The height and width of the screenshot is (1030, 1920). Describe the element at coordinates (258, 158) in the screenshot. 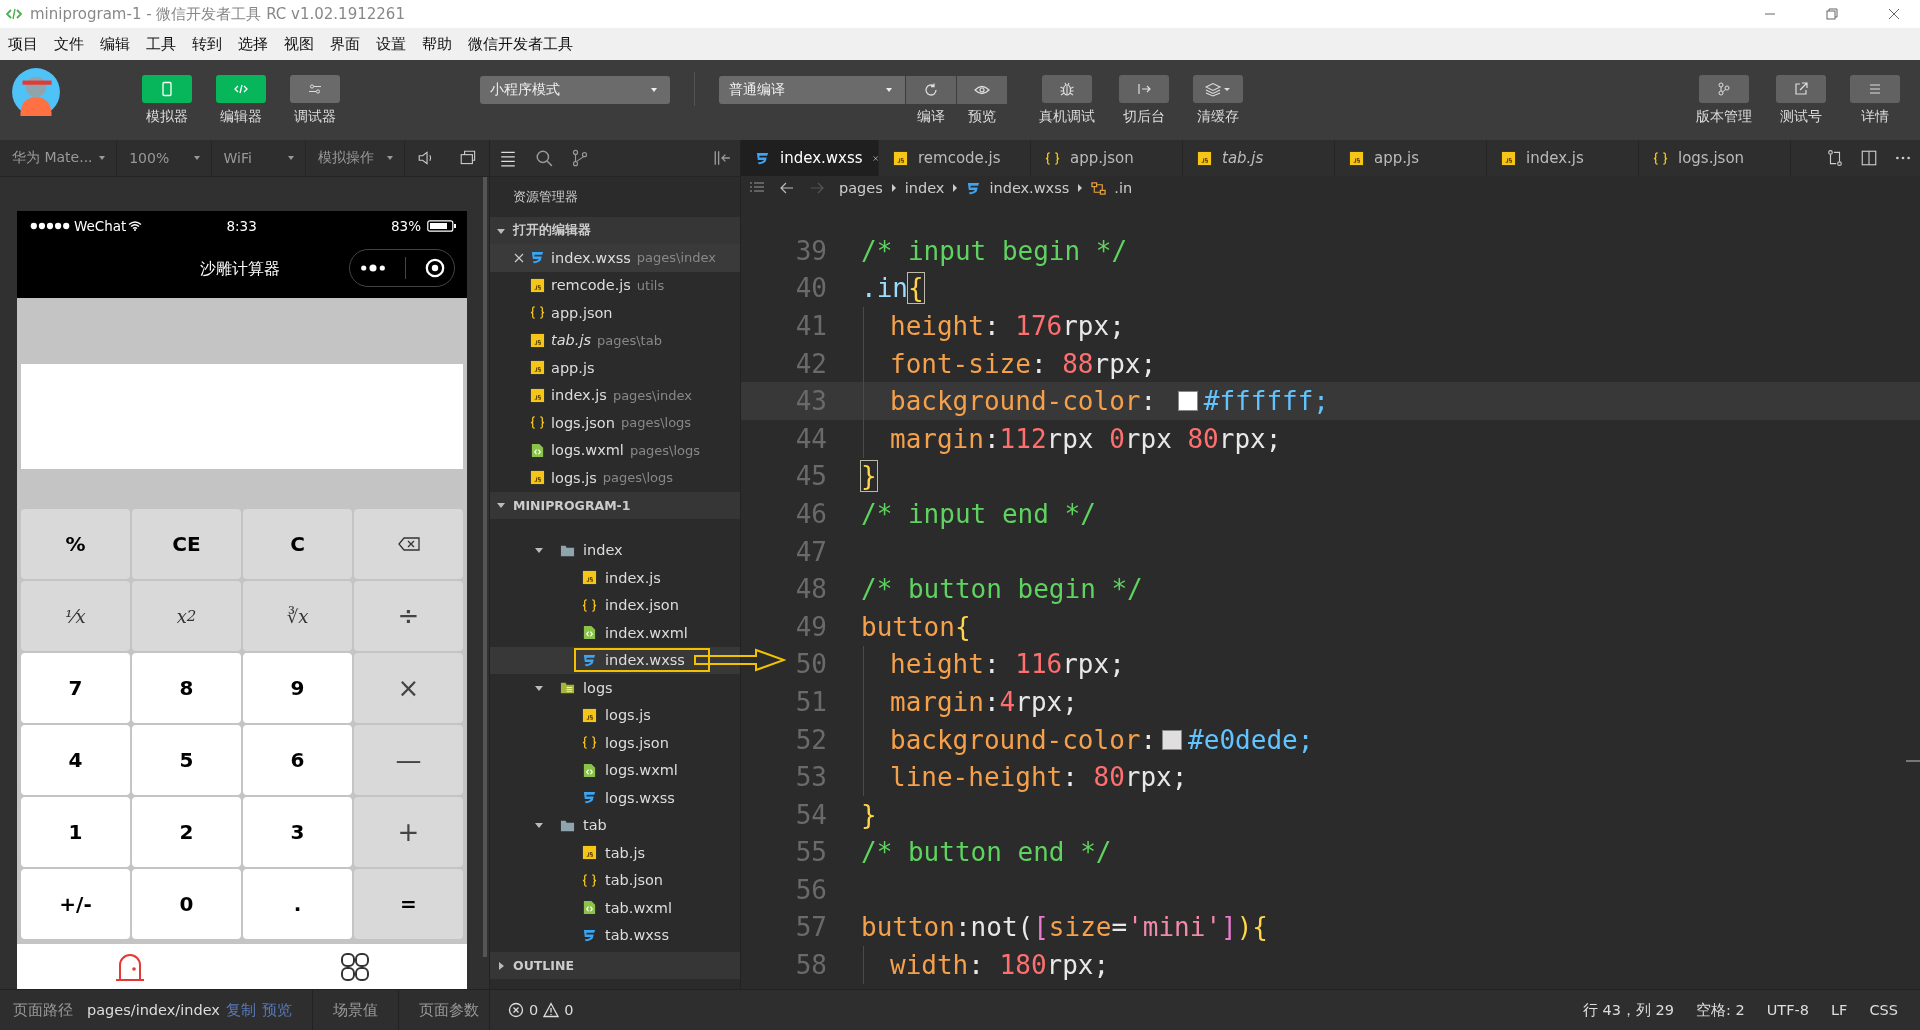

I see `network-dropdown: WiFi` at that location.